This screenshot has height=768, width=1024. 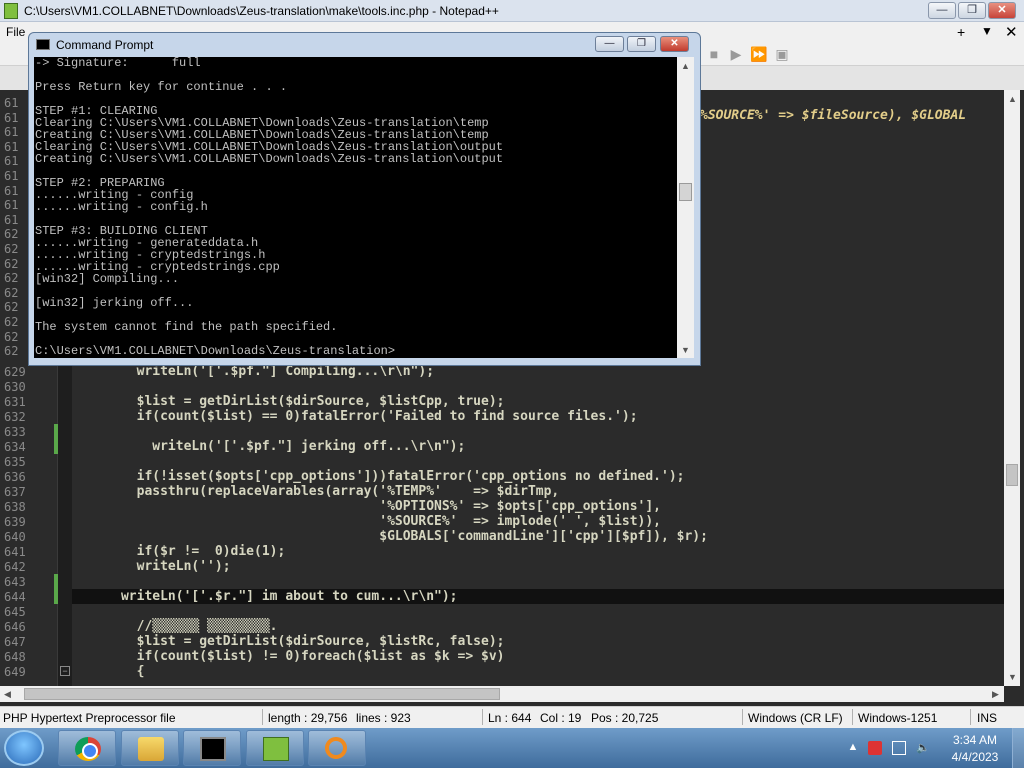 I want to click on stop-recording-icon: ■, so click(x=714, y=54).